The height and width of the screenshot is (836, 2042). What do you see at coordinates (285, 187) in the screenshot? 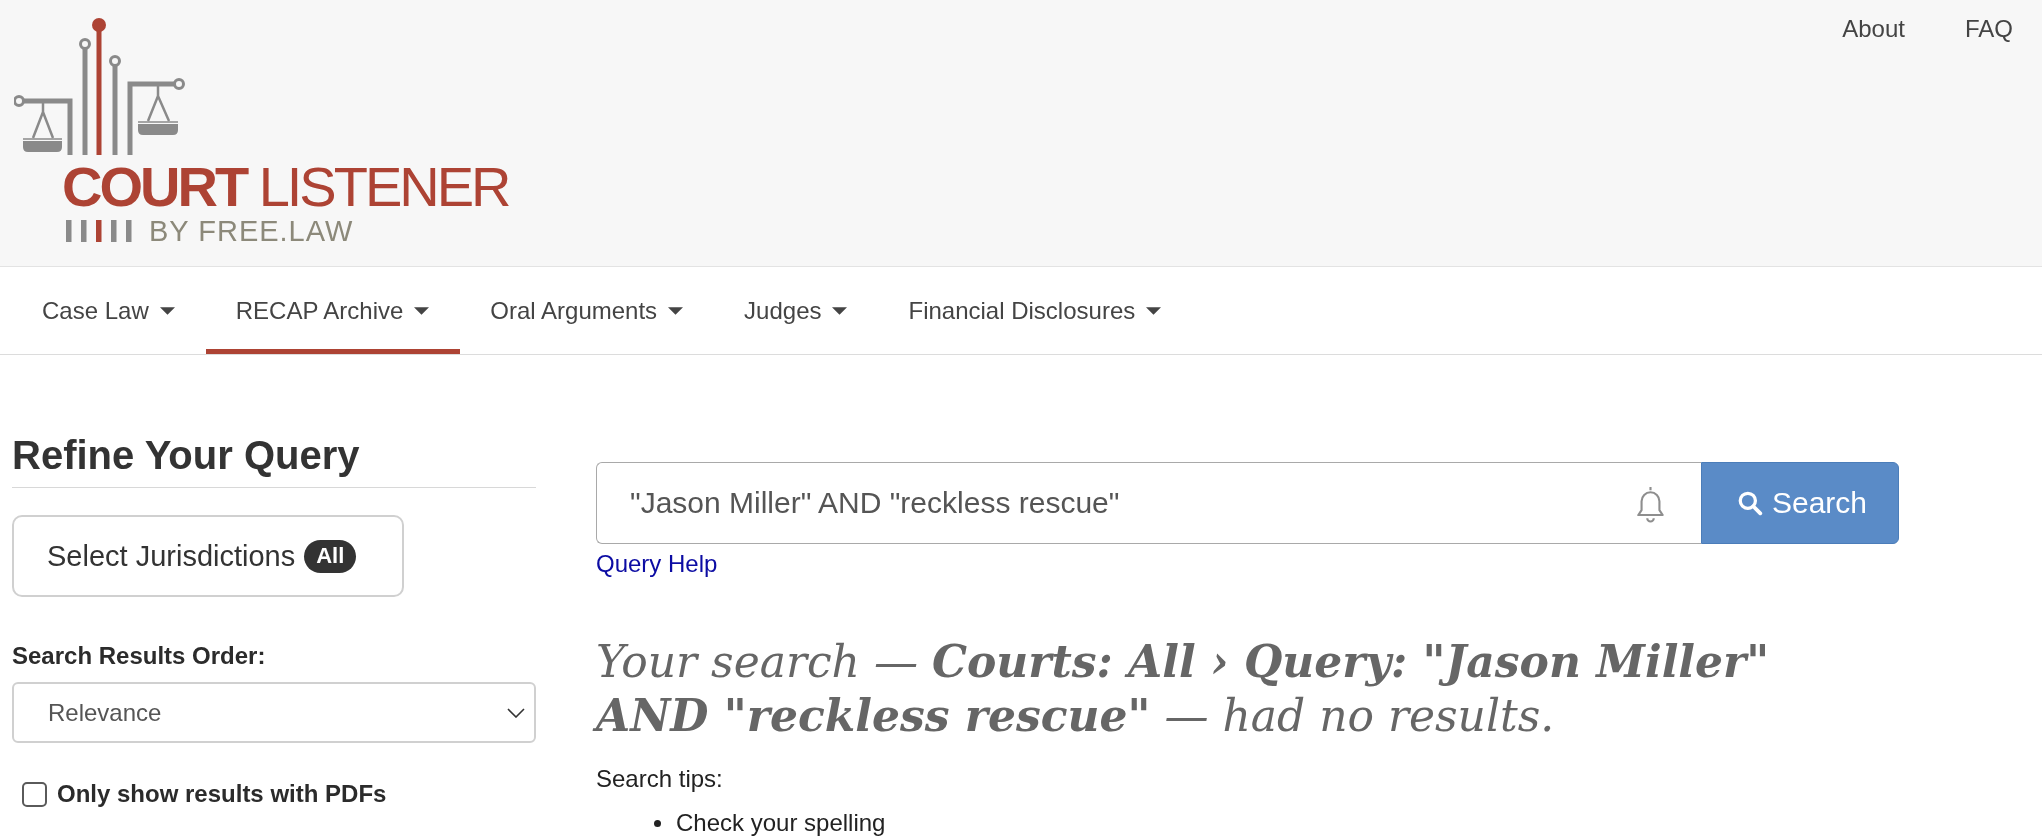
I see `logo-title: COURT LISTENER` at bounding box center [285, 187].